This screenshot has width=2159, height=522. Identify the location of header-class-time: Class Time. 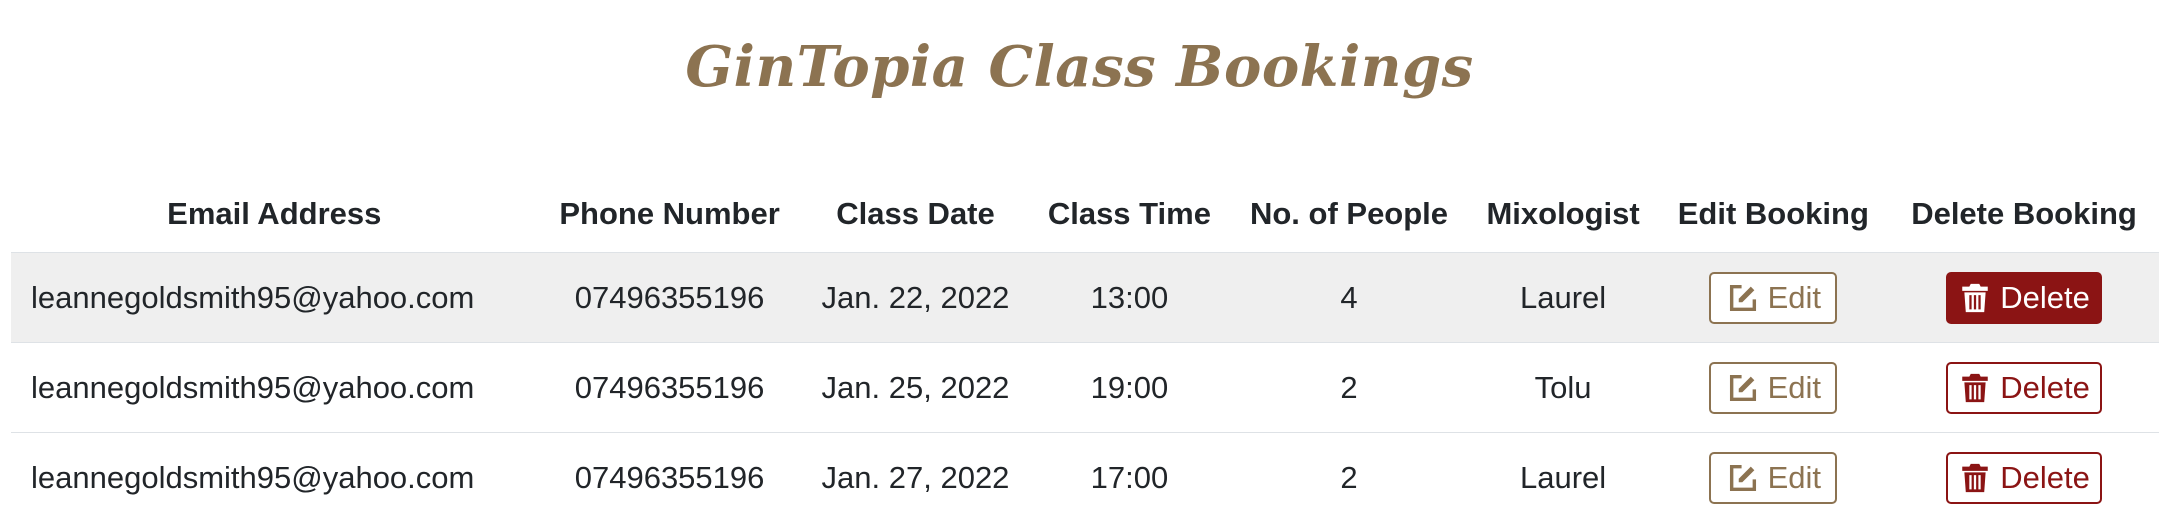
(1129, 214).